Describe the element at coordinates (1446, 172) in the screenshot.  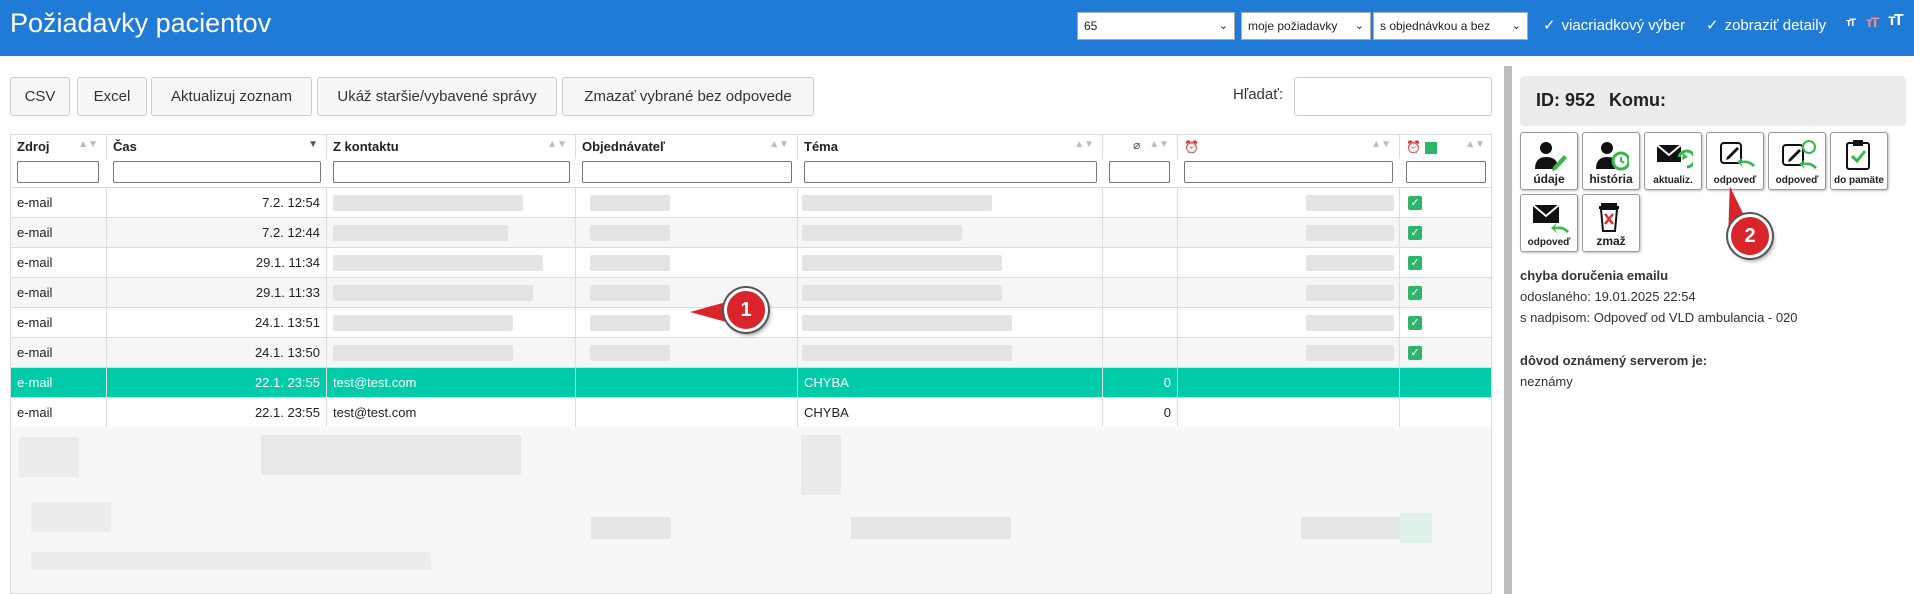
I see `filter-done` at that location.